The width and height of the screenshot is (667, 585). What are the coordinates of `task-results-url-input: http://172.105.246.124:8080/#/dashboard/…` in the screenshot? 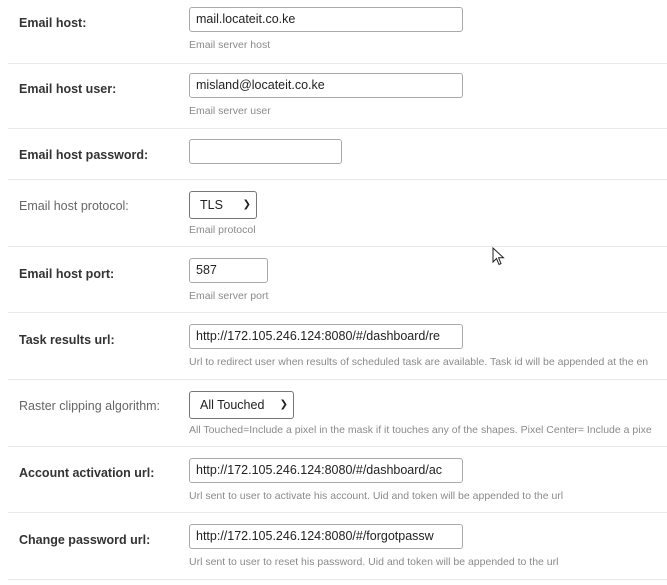 It's located at (326, 336).